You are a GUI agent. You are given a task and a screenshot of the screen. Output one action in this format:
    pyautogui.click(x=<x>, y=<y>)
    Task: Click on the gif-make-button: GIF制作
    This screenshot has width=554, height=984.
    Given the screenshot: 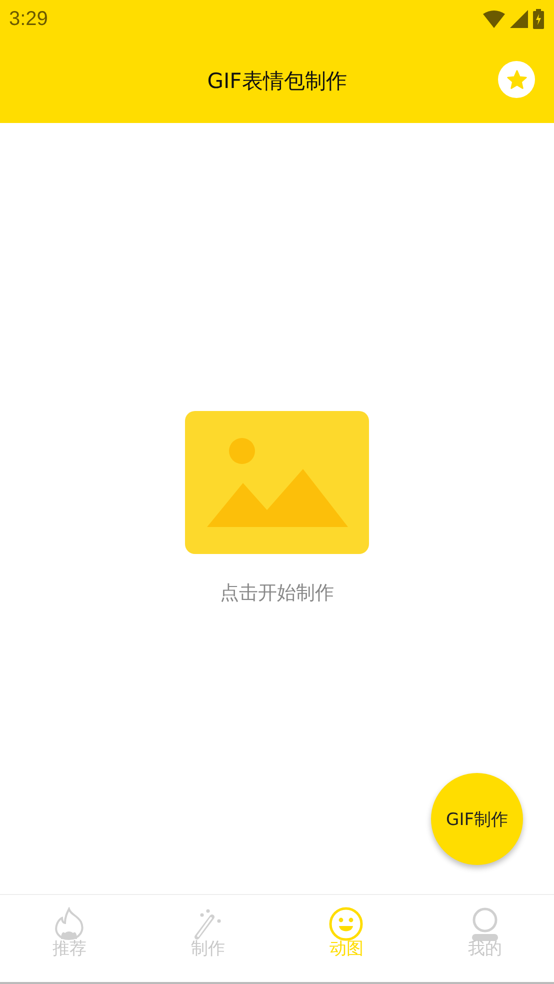 What is the action you would take?
    pyautogui.click(x=477, y=819)
    